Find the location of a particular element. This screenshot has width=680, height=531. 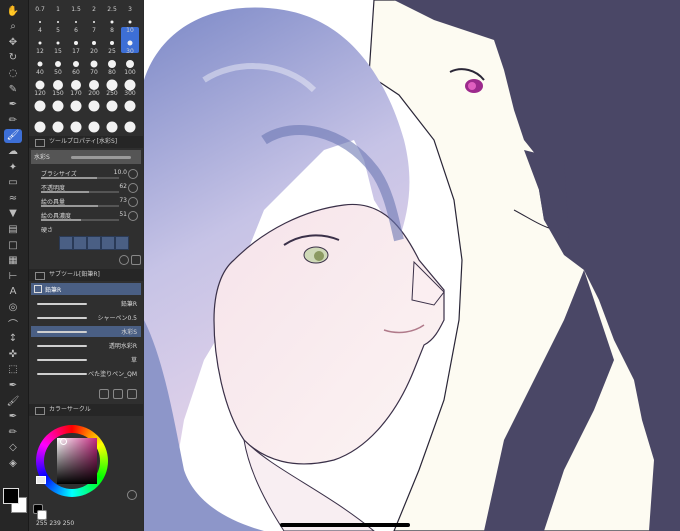

sub-tool-item: 水彩S is located at coordinates (86, 331).